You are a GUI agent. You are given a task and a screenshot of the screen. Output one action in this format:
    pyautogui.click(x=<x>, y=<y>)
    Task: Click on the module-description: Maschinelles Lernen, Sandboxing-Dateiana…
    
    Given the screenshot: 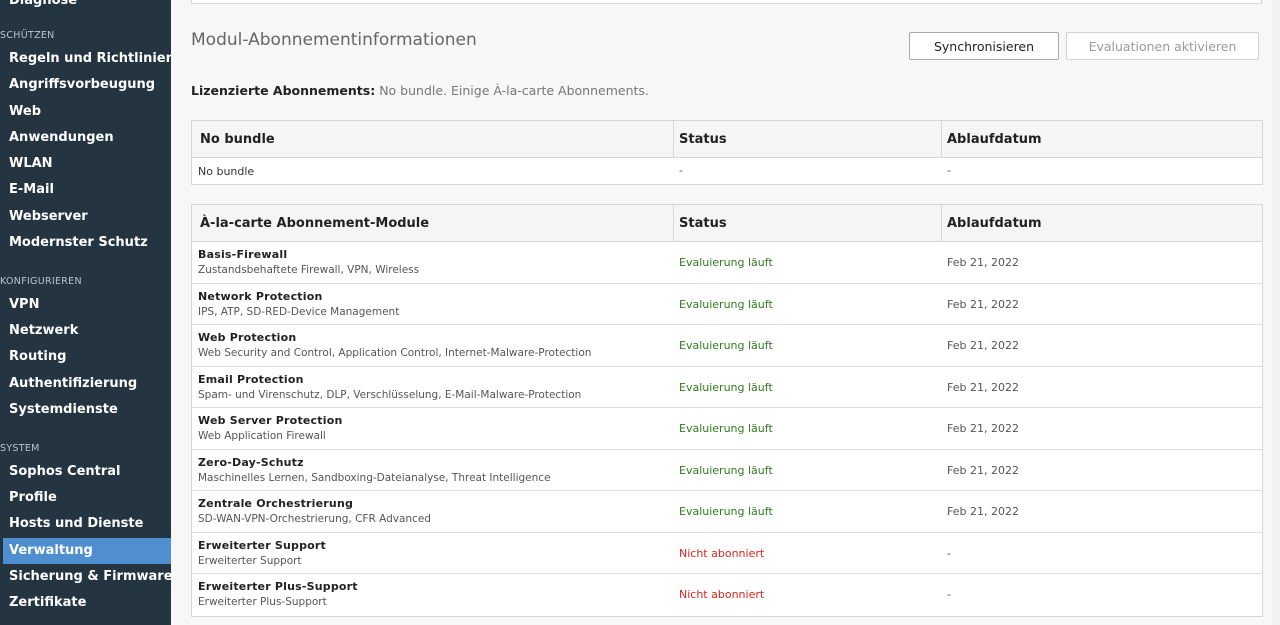 What is the action you would take?
    pyautogui.click(x=374, y=477)
    